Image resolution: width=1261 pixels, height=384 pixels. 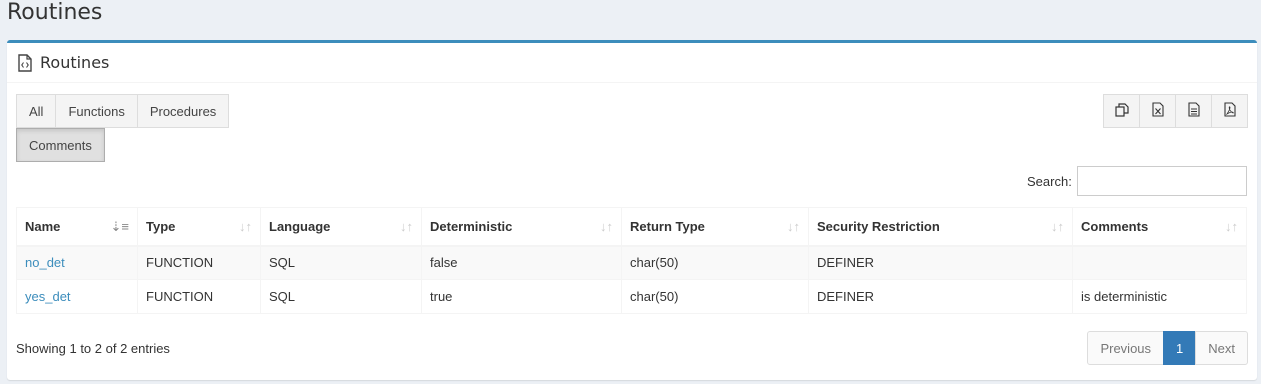 What do you see at coordinates (1221, 348) in the screenshot?
I see `next-page-button: Next` at bounding box center [1221, 348].